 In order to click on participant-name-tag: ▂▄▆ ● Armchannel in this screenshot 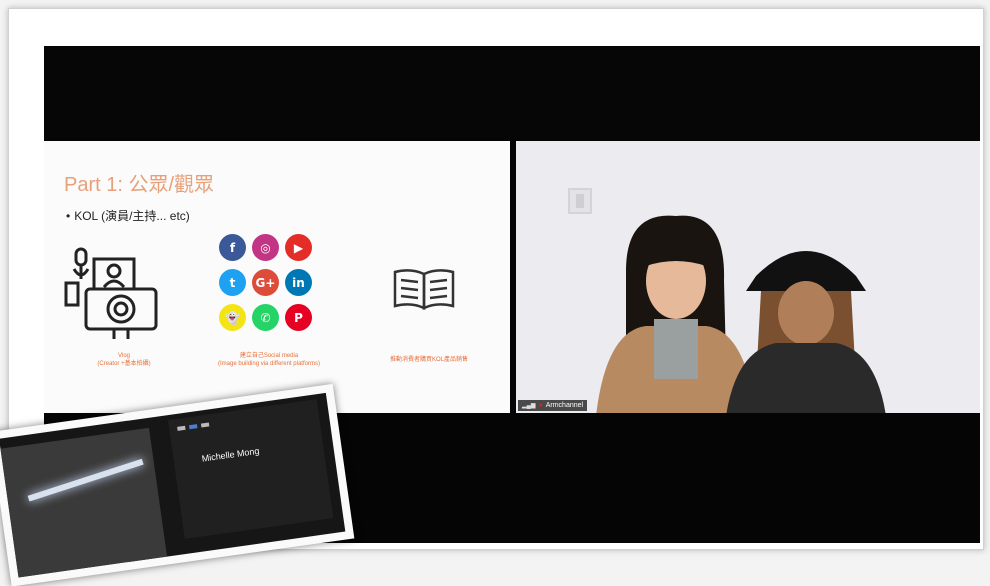, I will do `click(553, 405)`.